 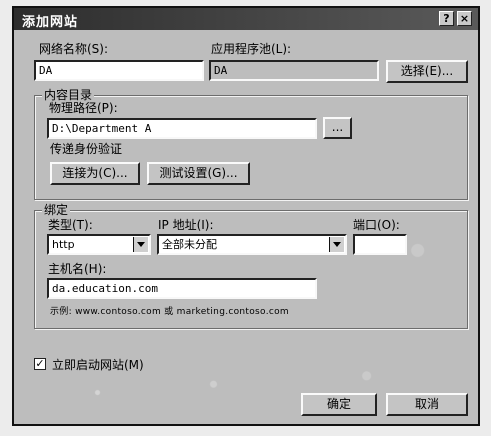 I want to click on binding-type-label: 类型(T):, so click(x=70, y=225).